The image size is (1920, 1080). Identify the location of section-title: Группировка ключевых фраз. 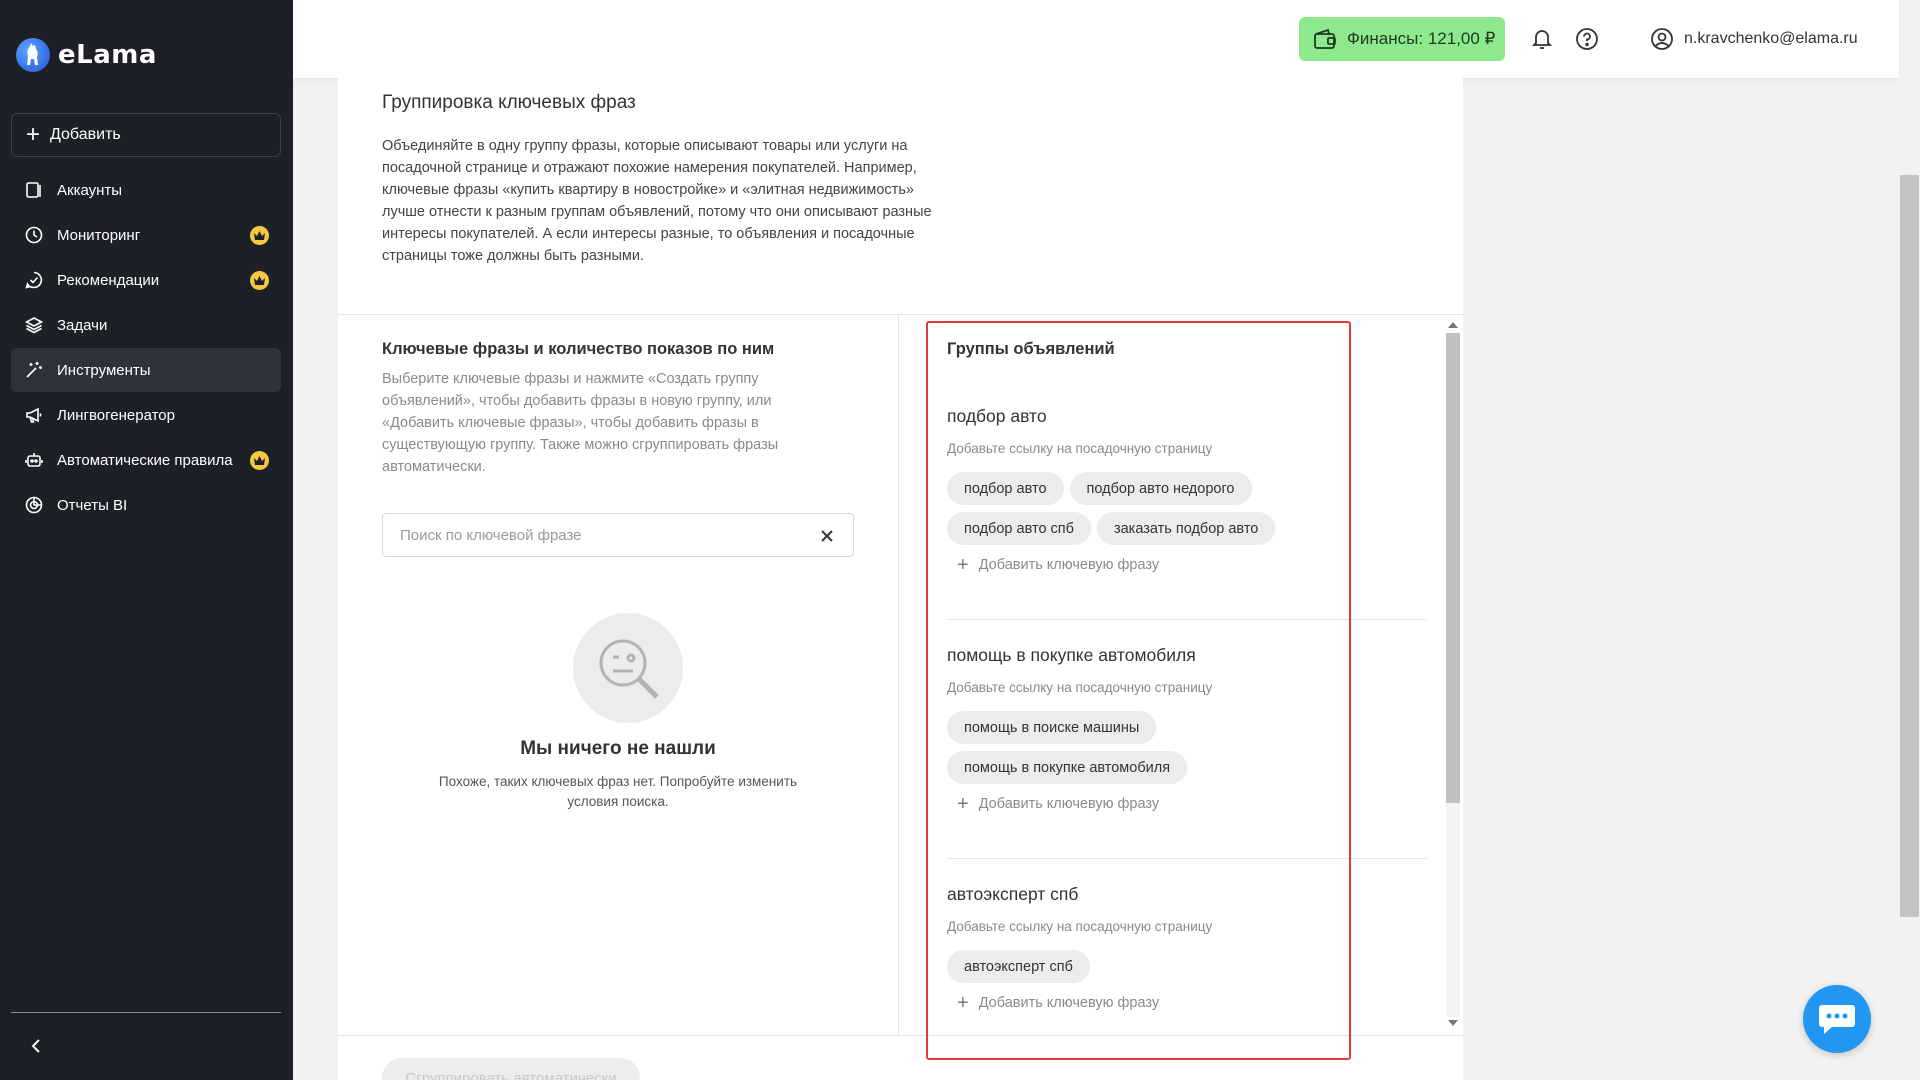
(509, 102).